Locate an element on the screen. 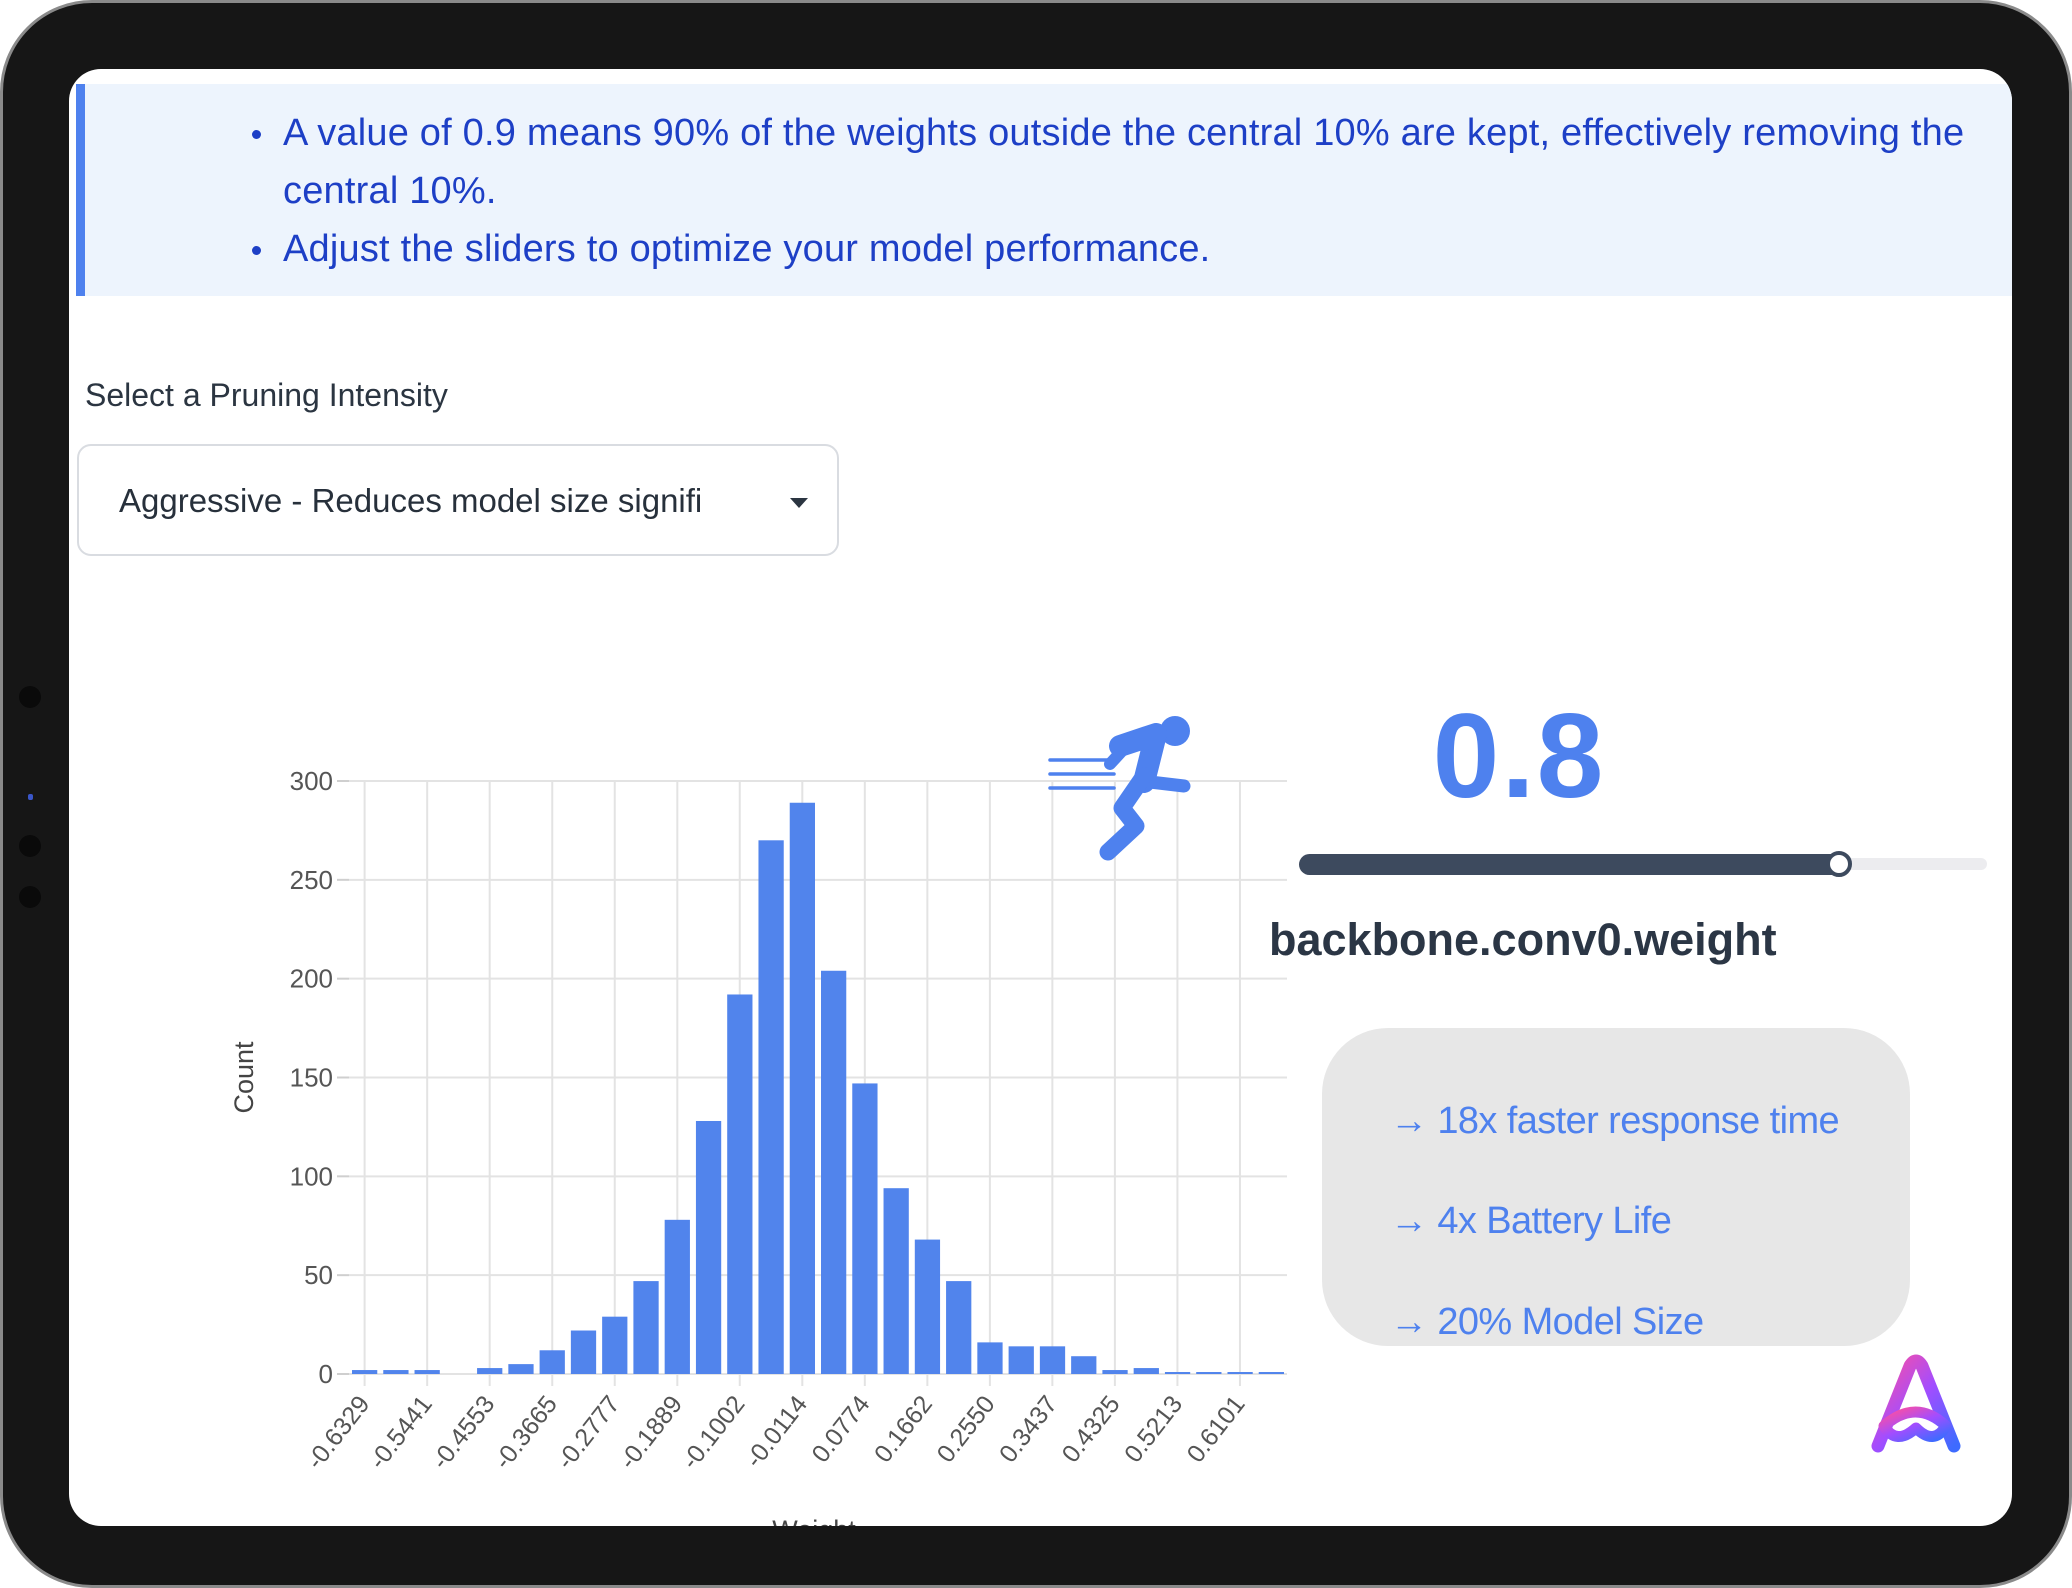 The image size is (2072, 1588). pruning-intensity-select: Aggressive - Reduces model size signifi is located at coordinates (458, 500).